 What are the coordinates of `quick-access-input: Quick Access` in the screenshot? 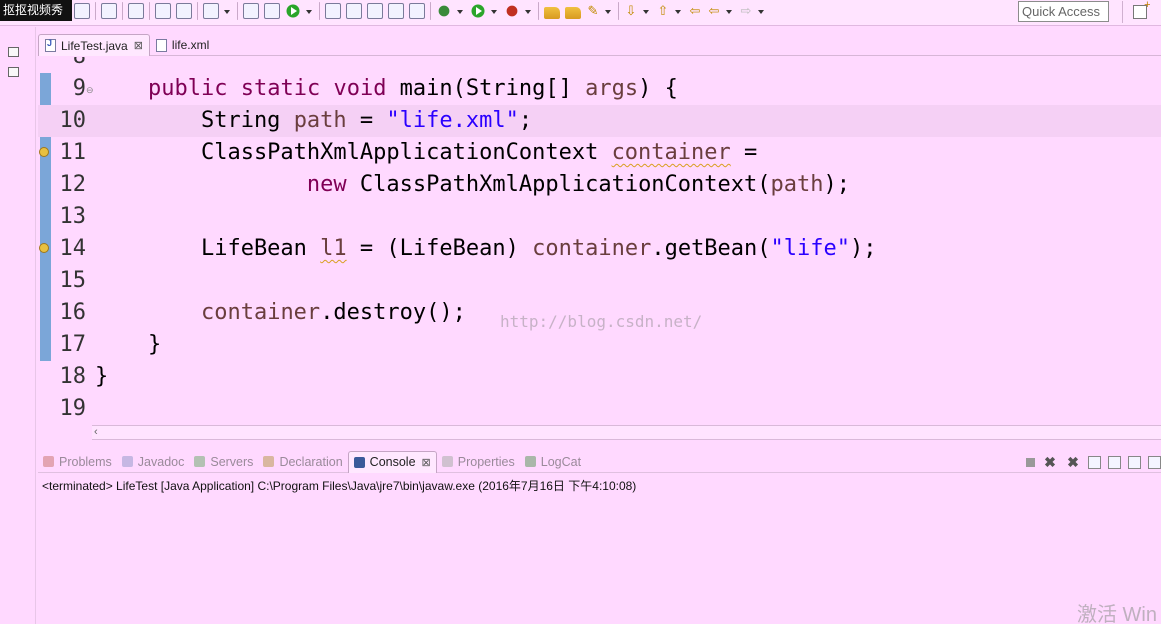 It's located at (1063, 11).